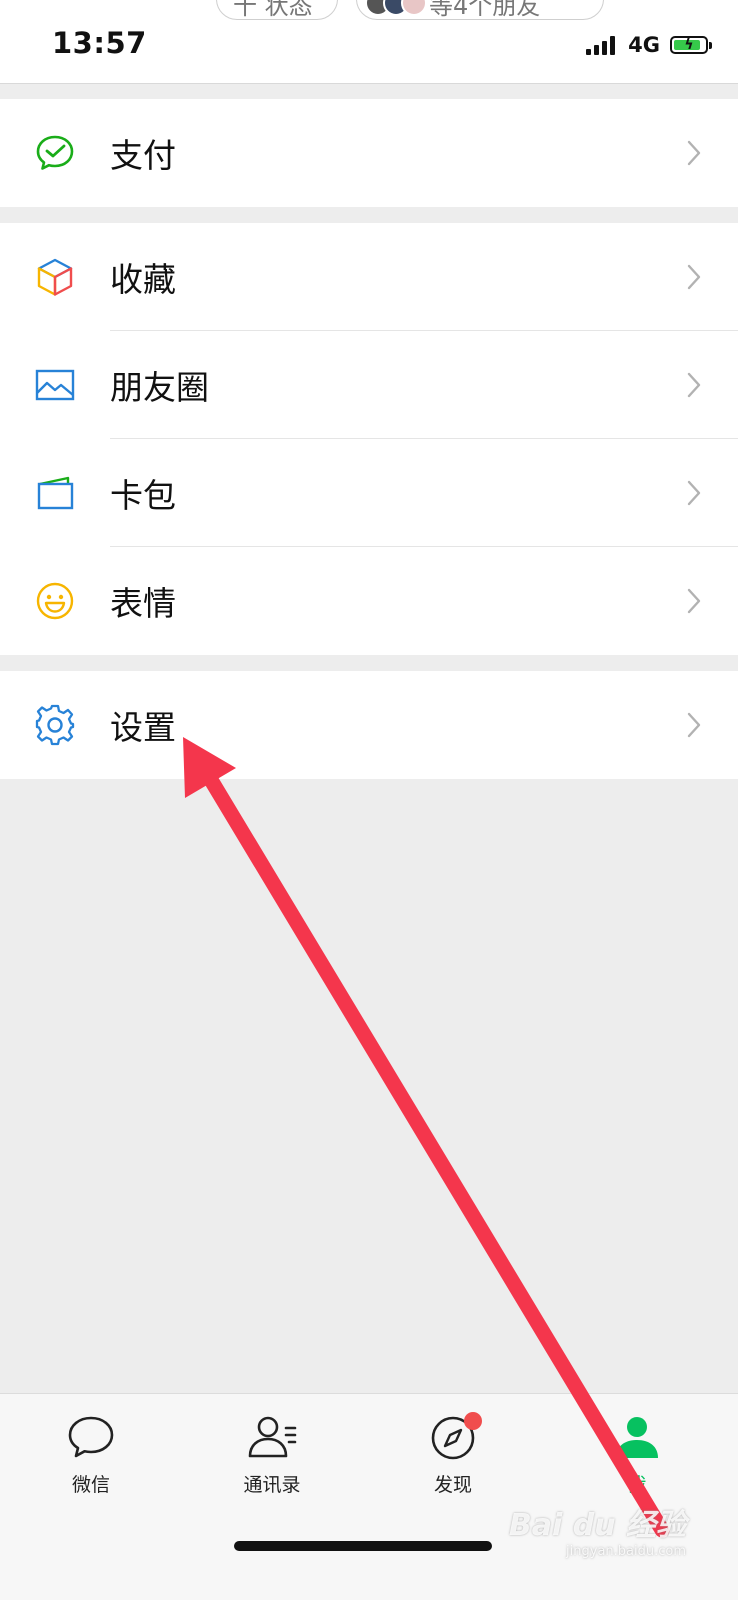 This screenshot has width=738, height=1600. I want to click on friends-status-pill: 等4个朋友, so click(480, 10).